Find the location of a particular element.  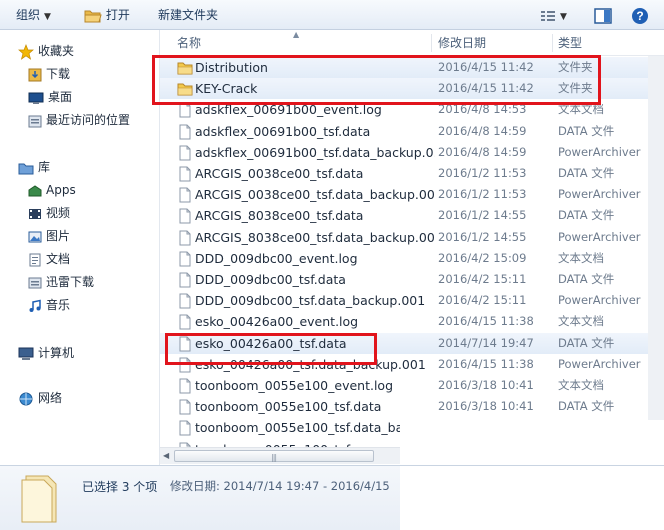

open-button: 打开 is located at coordinates (107, 15).